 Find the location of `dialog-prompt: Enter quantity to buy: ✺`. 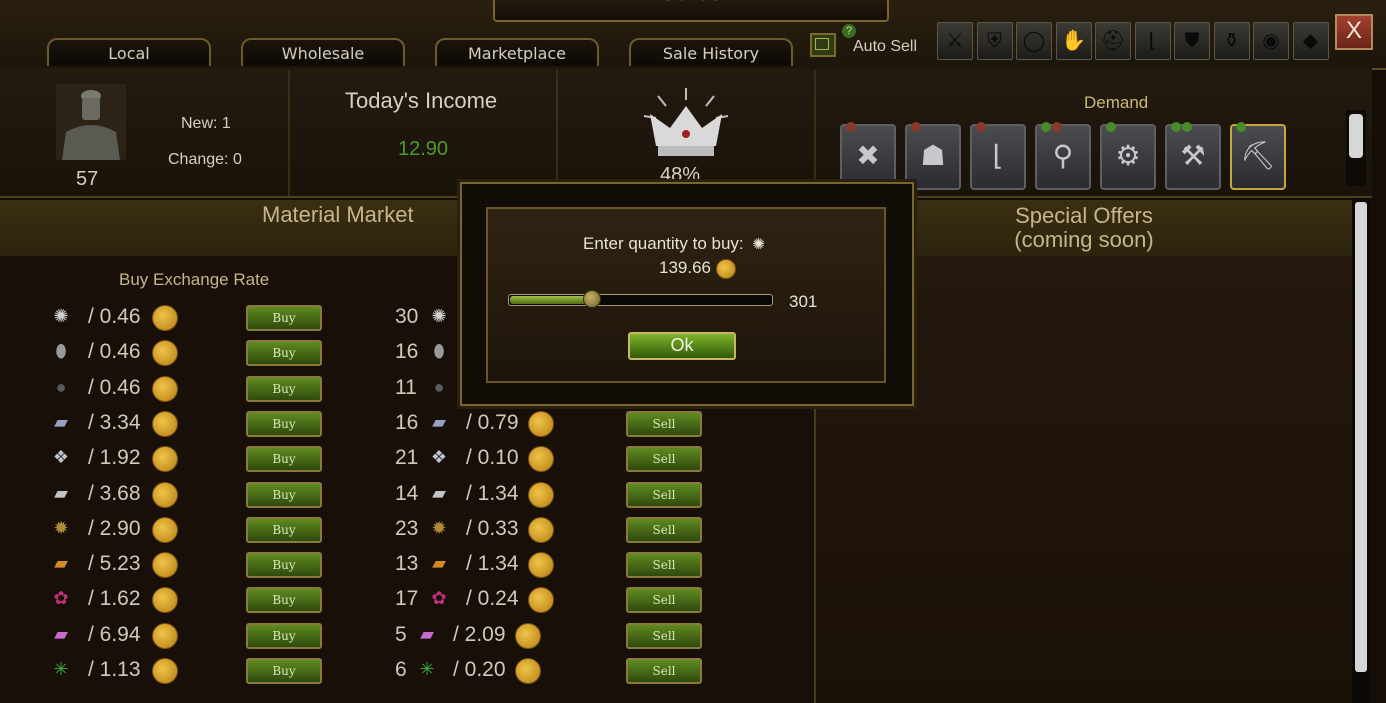

dialog-prompt: Enter quantity to buy: ✺ is located at coordinates (674, 244).